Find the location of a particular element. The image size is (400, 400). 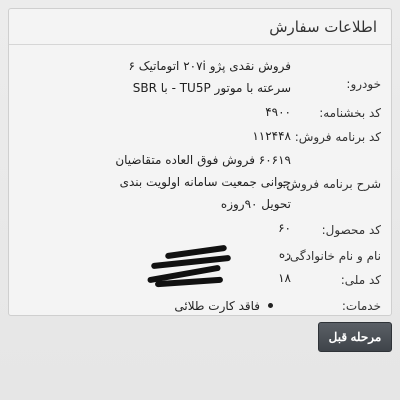

product-code-row: کد محصول: ۶۰ is located at coordinates (200, 228).